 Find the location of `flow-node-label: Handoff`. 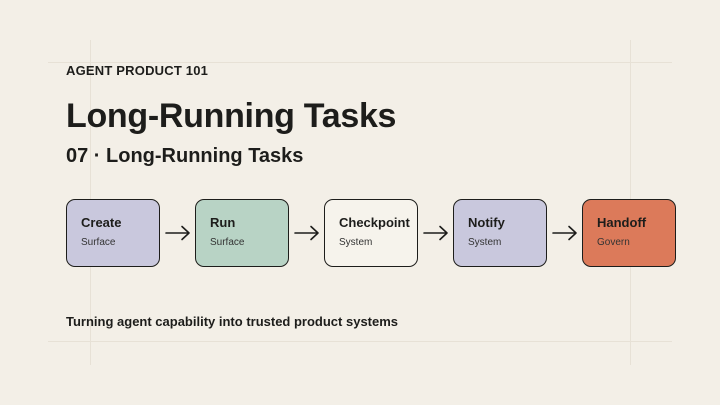

flow-node-label: Handoff is located at coordinates (622, 222).